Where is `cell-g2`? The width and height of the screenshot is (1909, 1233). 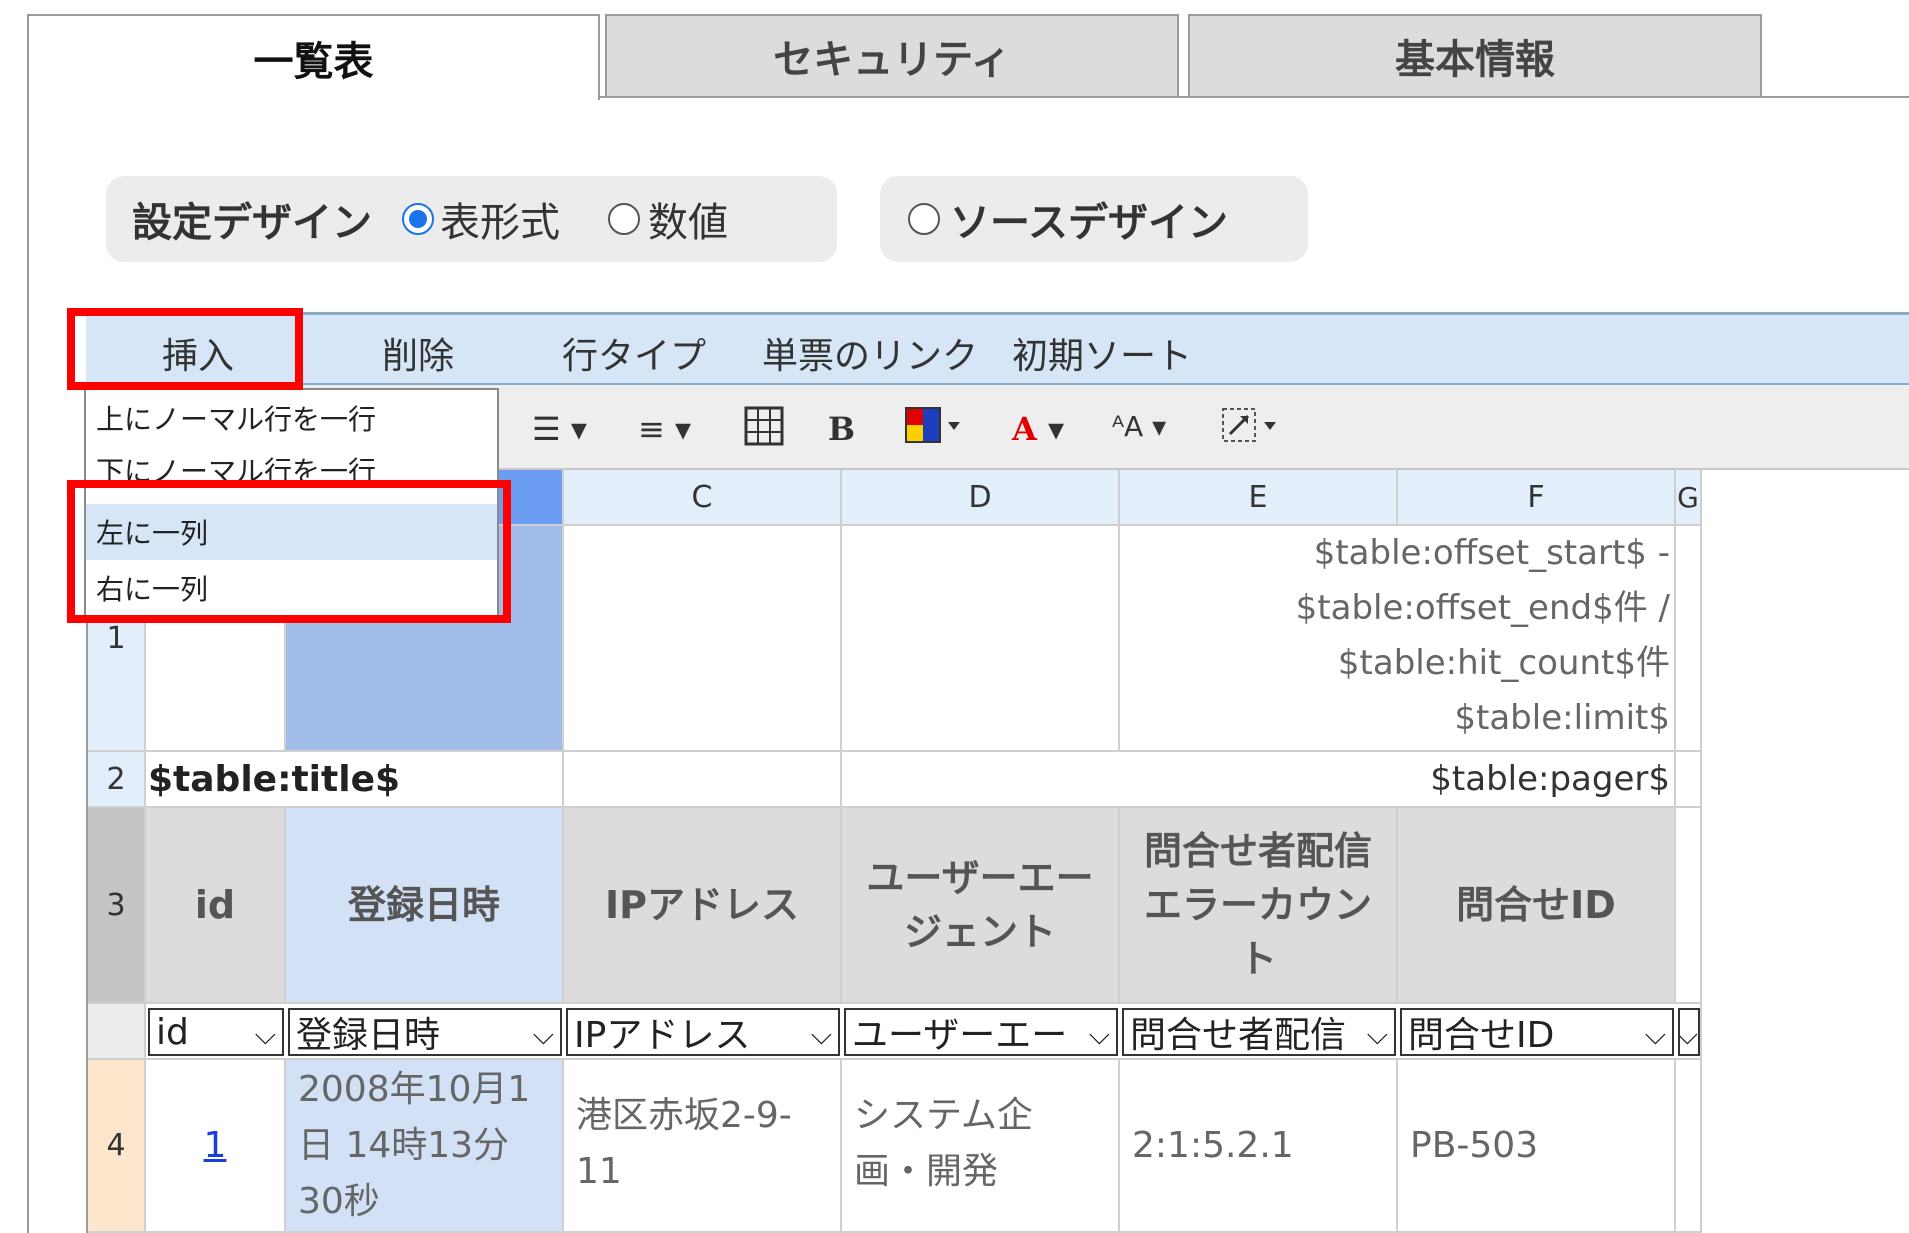
cell-g2 is located at coordinates (1689, 780).